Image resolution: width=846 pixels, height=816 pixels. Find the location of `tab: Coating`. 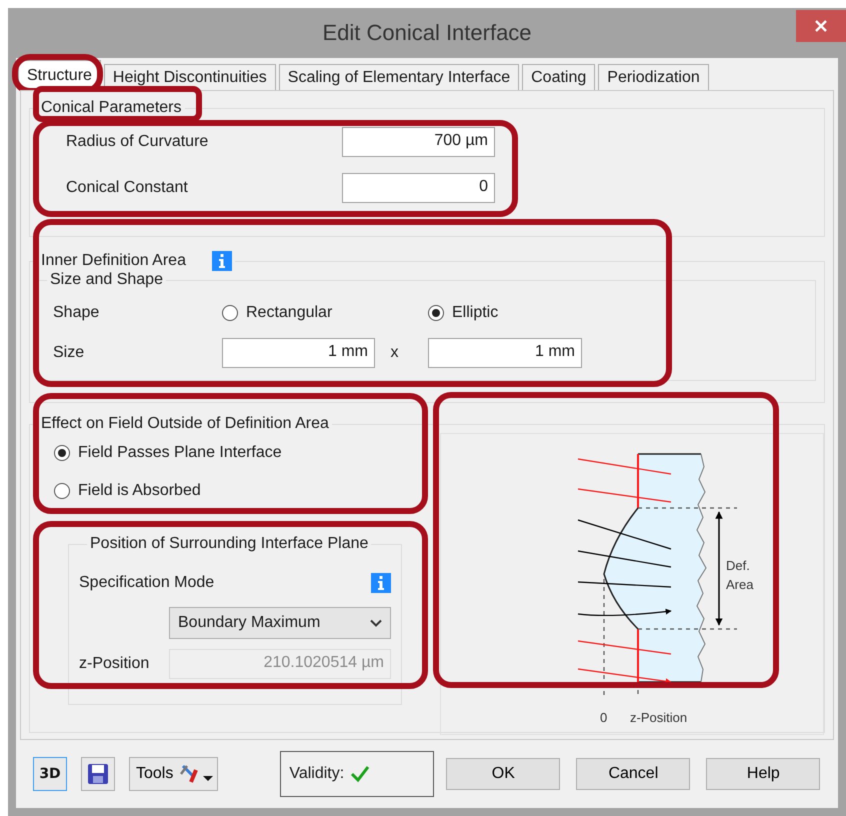

tab: Coating is located at coordinates (559, 77).